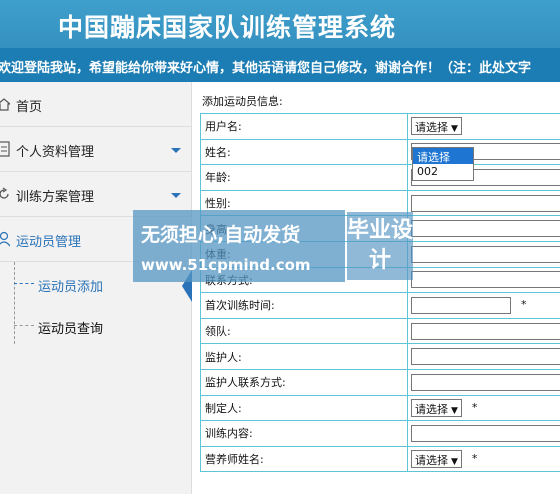  I want to click on form-row: 监护人联系方式:, so click(380, 382).